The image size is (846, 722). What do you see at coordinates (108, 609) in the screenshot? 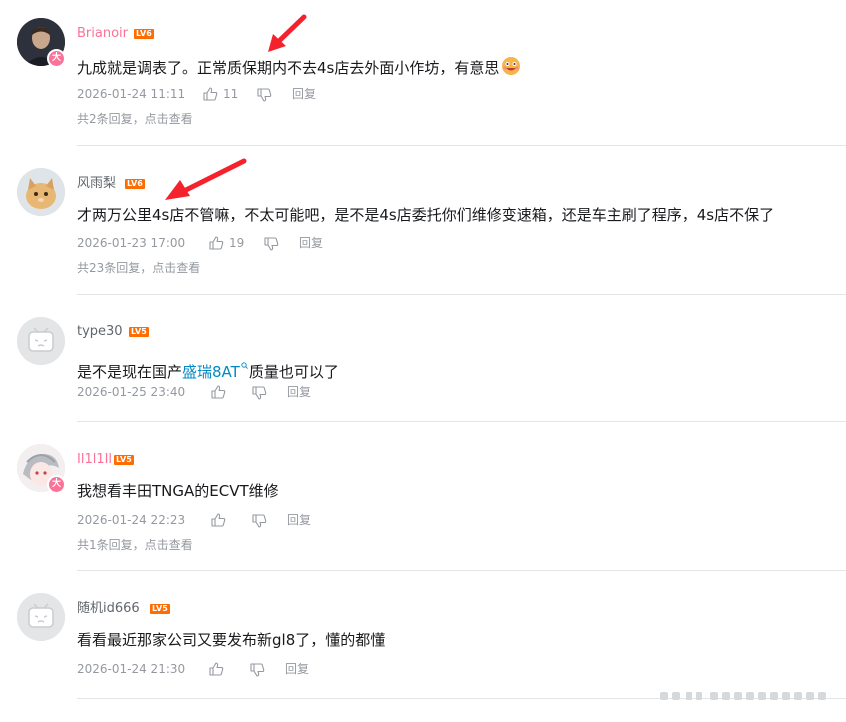
I see `username: 随机id666` at bounding box center [108, 609].